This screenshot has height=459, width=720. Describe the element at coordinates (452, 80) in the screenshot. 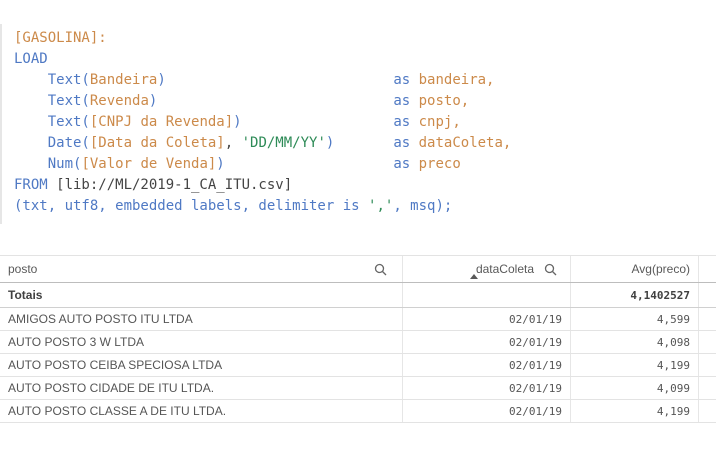

I see `code-token: bandeira,` at that location.